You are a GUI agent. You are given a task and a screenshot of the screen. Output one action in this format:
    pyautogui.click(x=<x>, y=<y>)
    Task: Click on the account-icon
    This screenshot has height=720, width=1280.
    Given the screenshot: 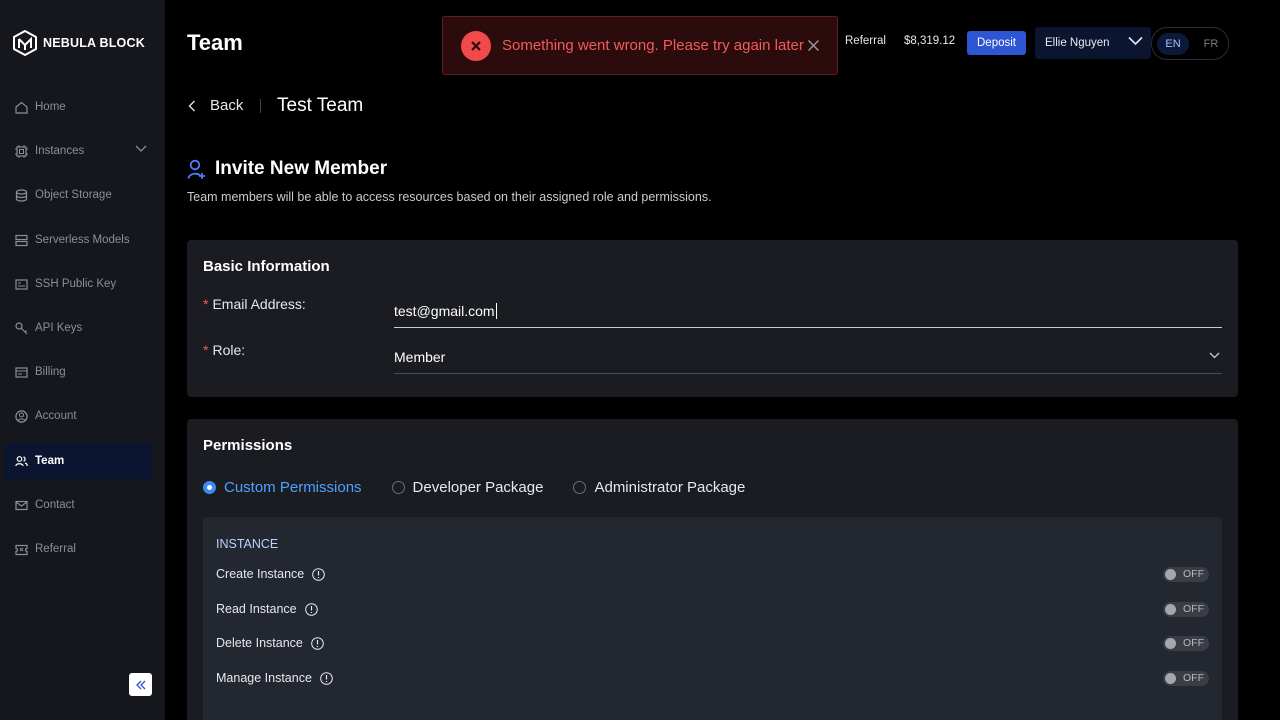 What is the action you would take?
    pyautogui.click(x=21, y=416)
    